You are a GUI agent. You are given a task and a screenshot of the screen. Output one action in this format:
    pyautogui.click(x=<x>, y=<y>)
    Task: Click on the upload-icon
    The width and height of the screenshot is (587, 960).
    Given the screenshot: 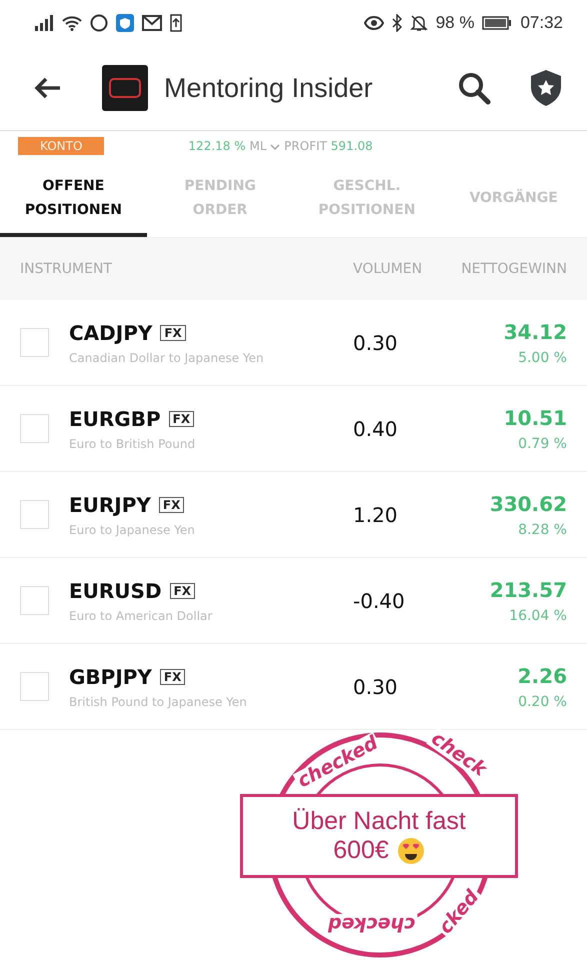 What is the action you would take?
    pyautogui.click(x=176, y=23)
    